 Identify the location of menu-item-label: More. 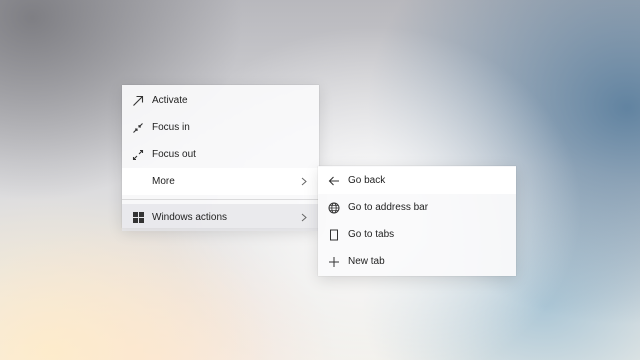
(163, 181).